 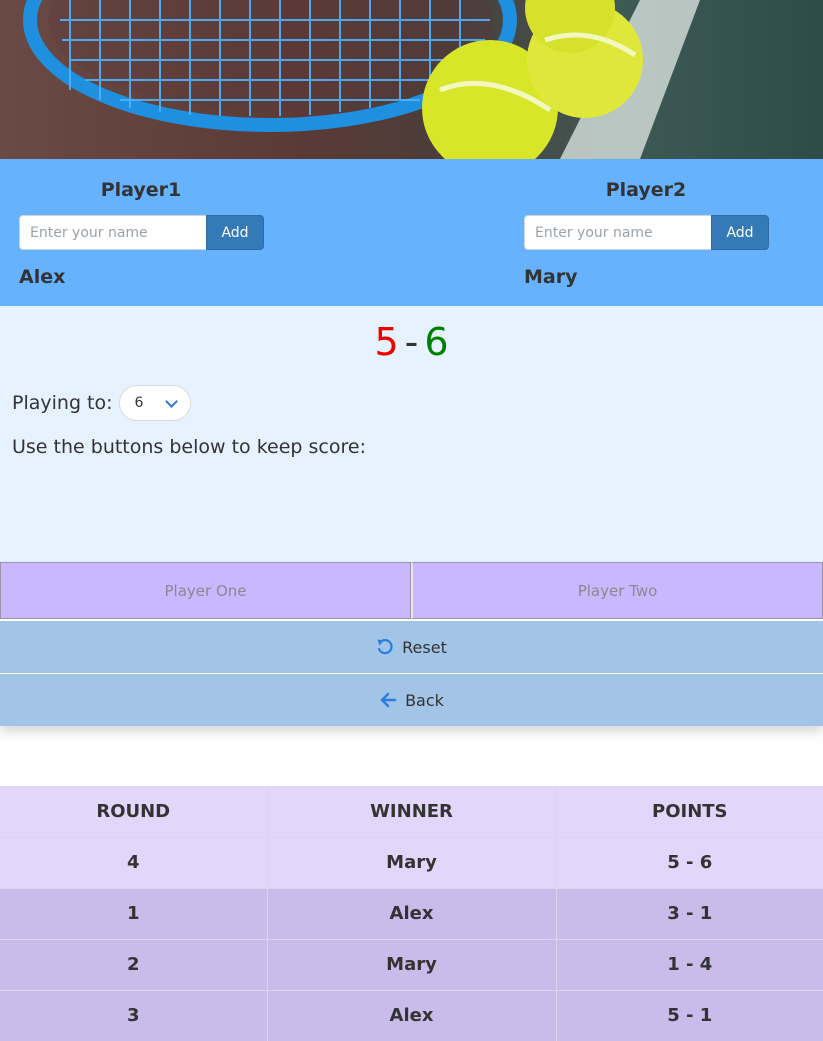 I want to click on player2-name: Mary, so click(x=551, y=277).